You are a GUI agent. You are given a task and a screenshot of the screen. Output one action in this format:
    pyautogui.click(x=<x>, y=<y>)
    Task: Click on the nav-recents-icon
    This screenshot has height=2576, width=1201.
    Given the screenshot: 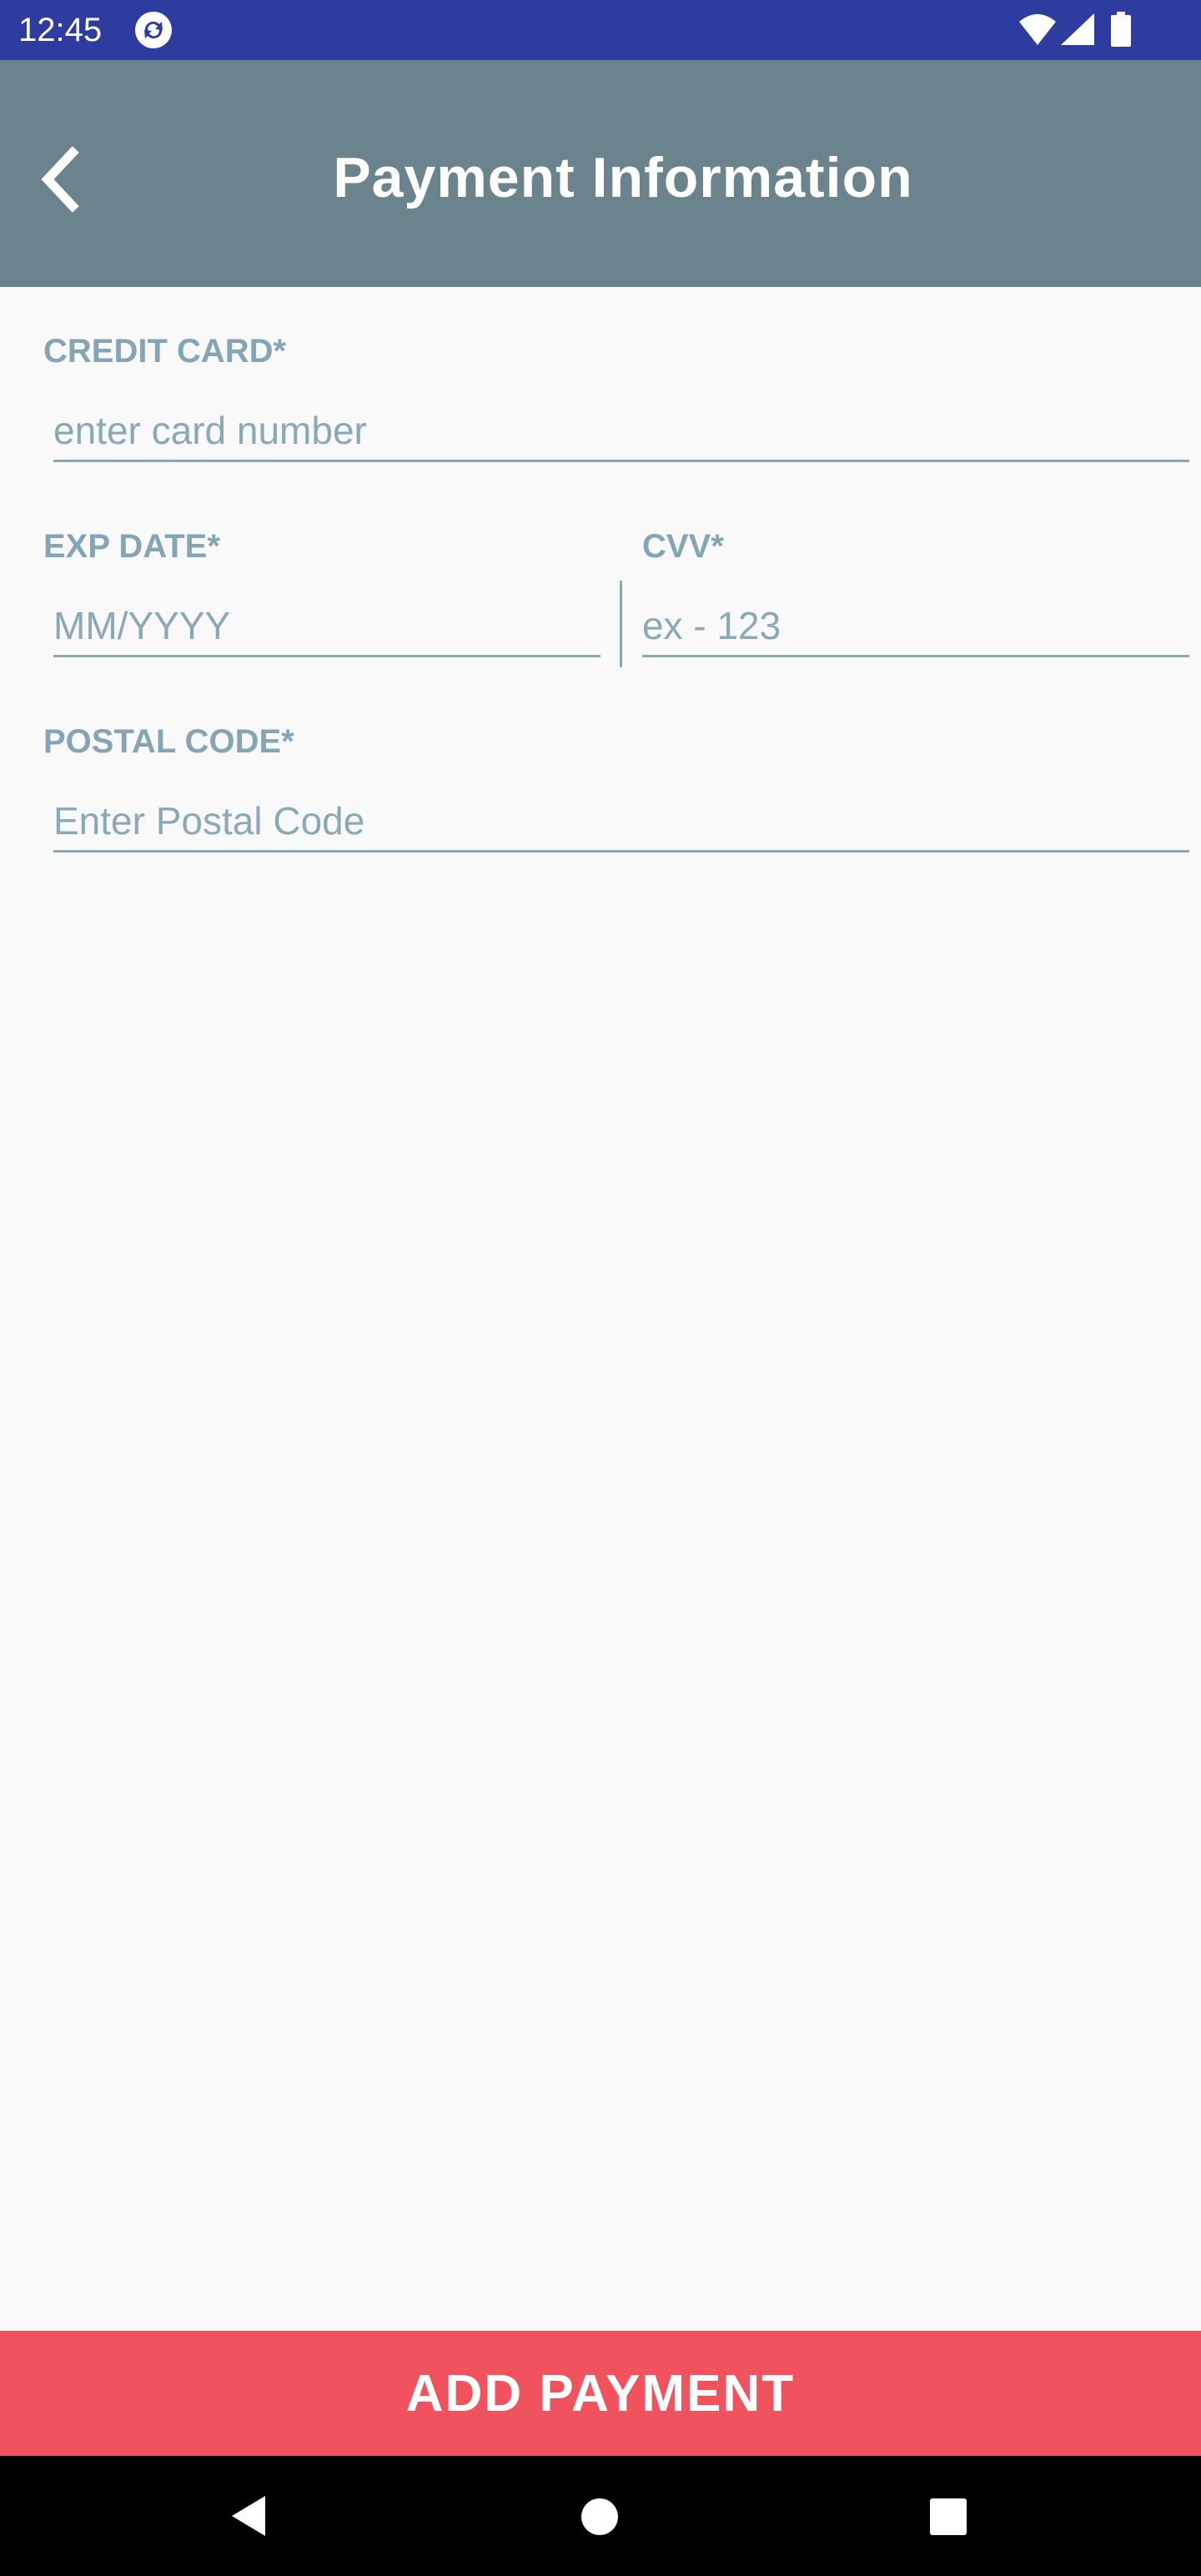 What is the action you would take?
    pyautogui.click(x=948, y=2517)
    